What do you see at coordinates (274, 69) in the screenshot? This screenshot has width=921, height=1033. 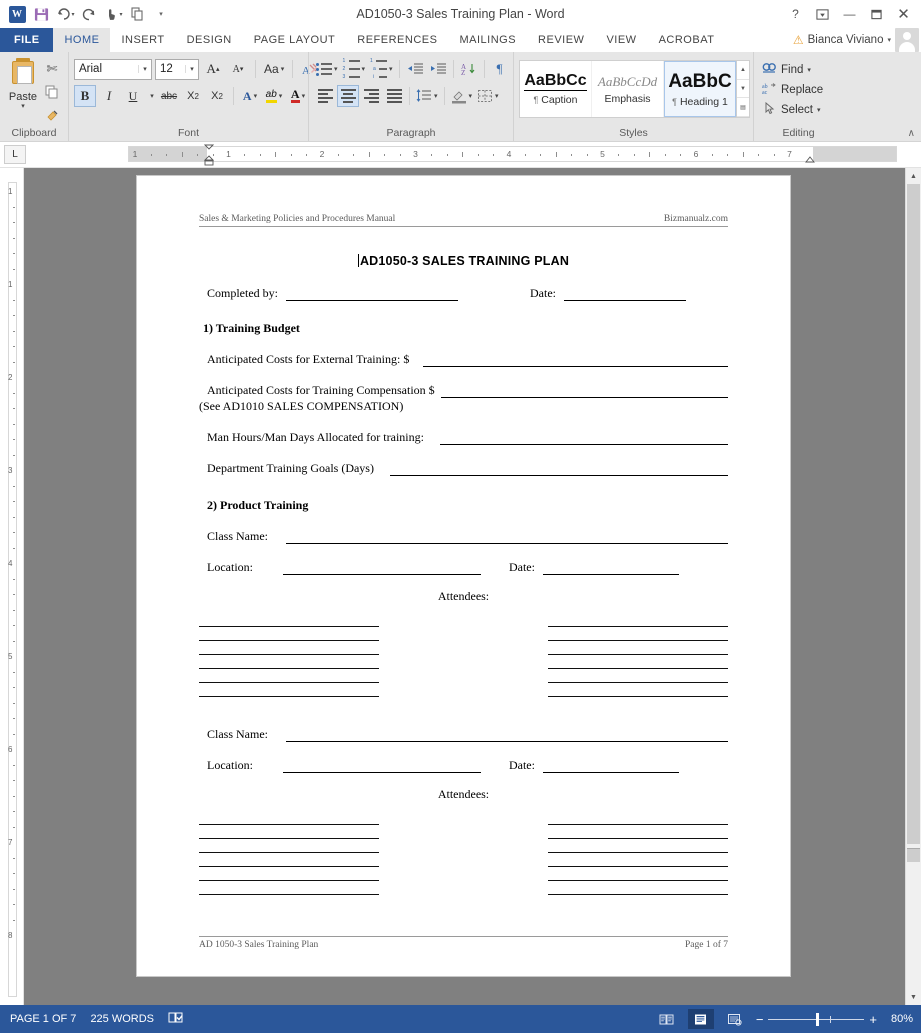 I see `change-case-button: Aa ▾` at bounding box center [274, 69].